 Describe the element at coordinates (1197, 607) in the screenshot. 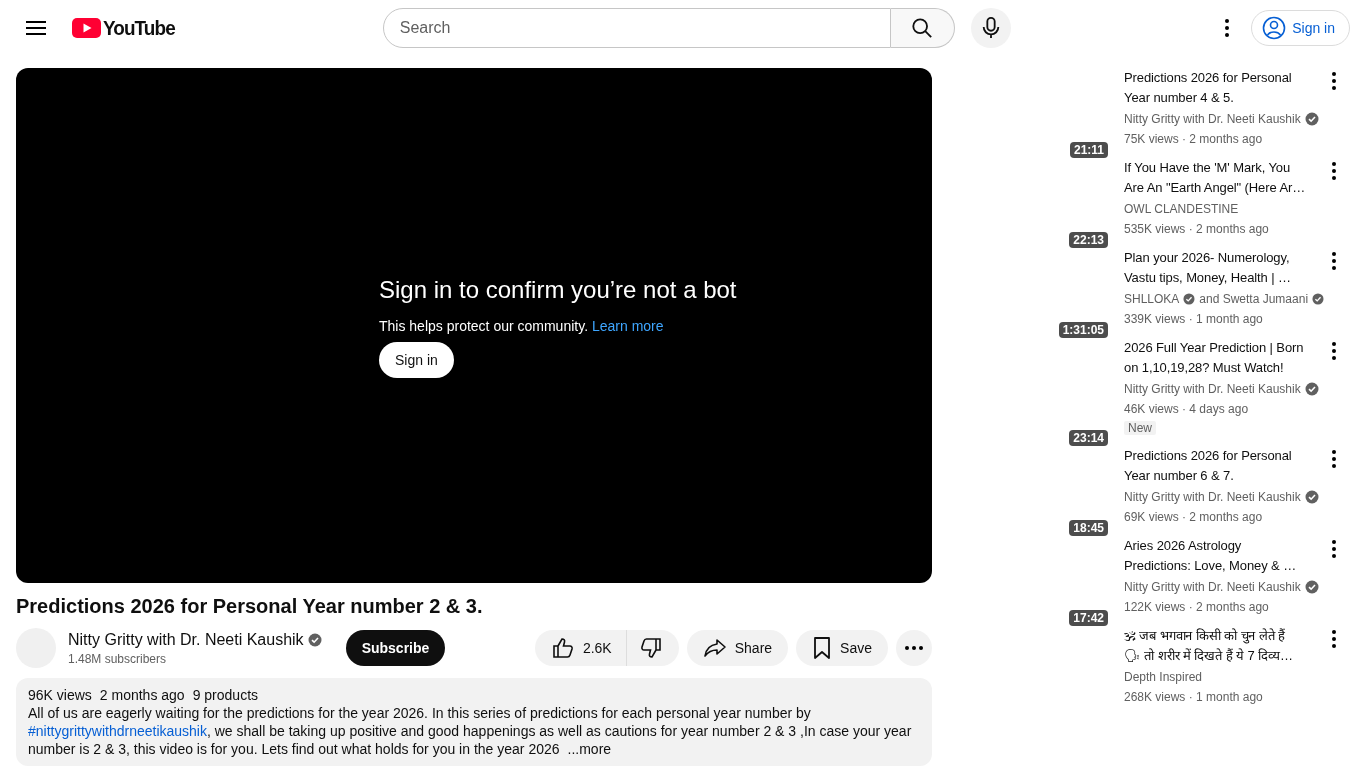

I see `video-meta: 122K views · 2 months ago` at that location.